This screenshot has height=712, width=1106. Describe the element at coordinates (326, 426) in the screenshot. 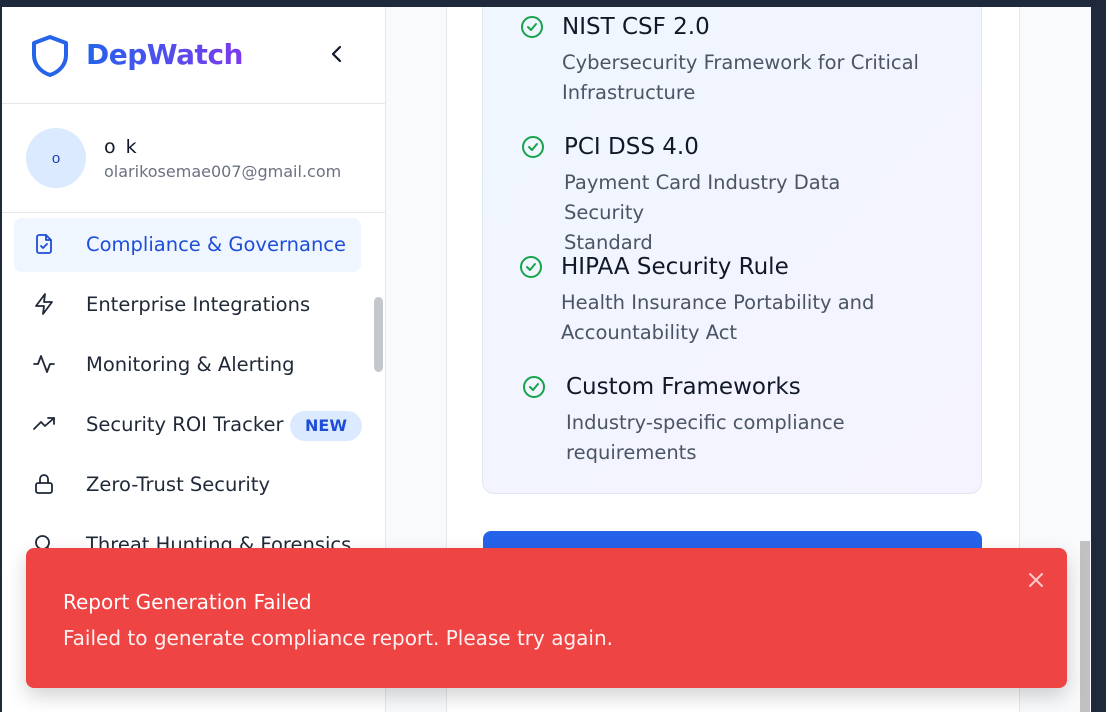

I see `new-badge: NEW` at that location.